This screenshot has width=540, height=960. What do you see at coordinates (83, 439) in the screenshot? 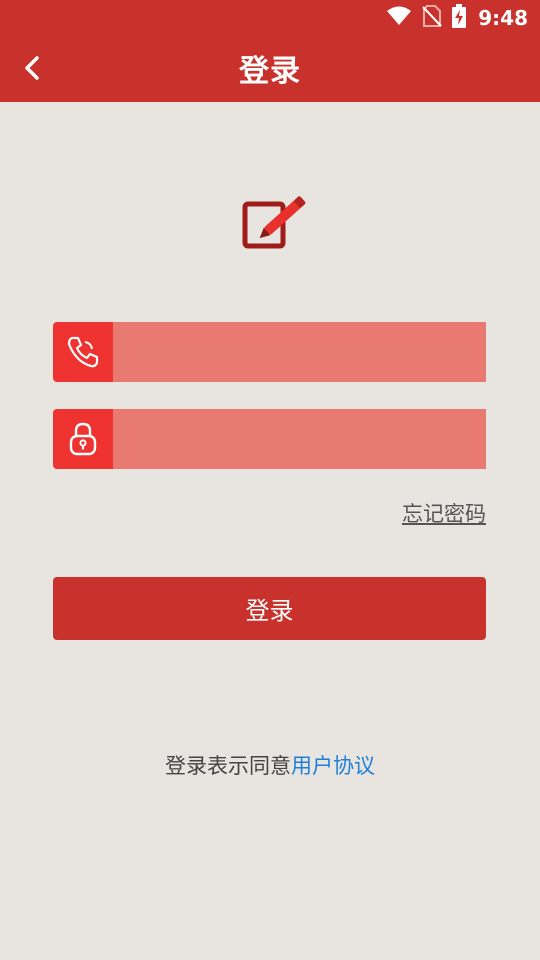
I see `lock-icon` at bounding box center [83, 439].